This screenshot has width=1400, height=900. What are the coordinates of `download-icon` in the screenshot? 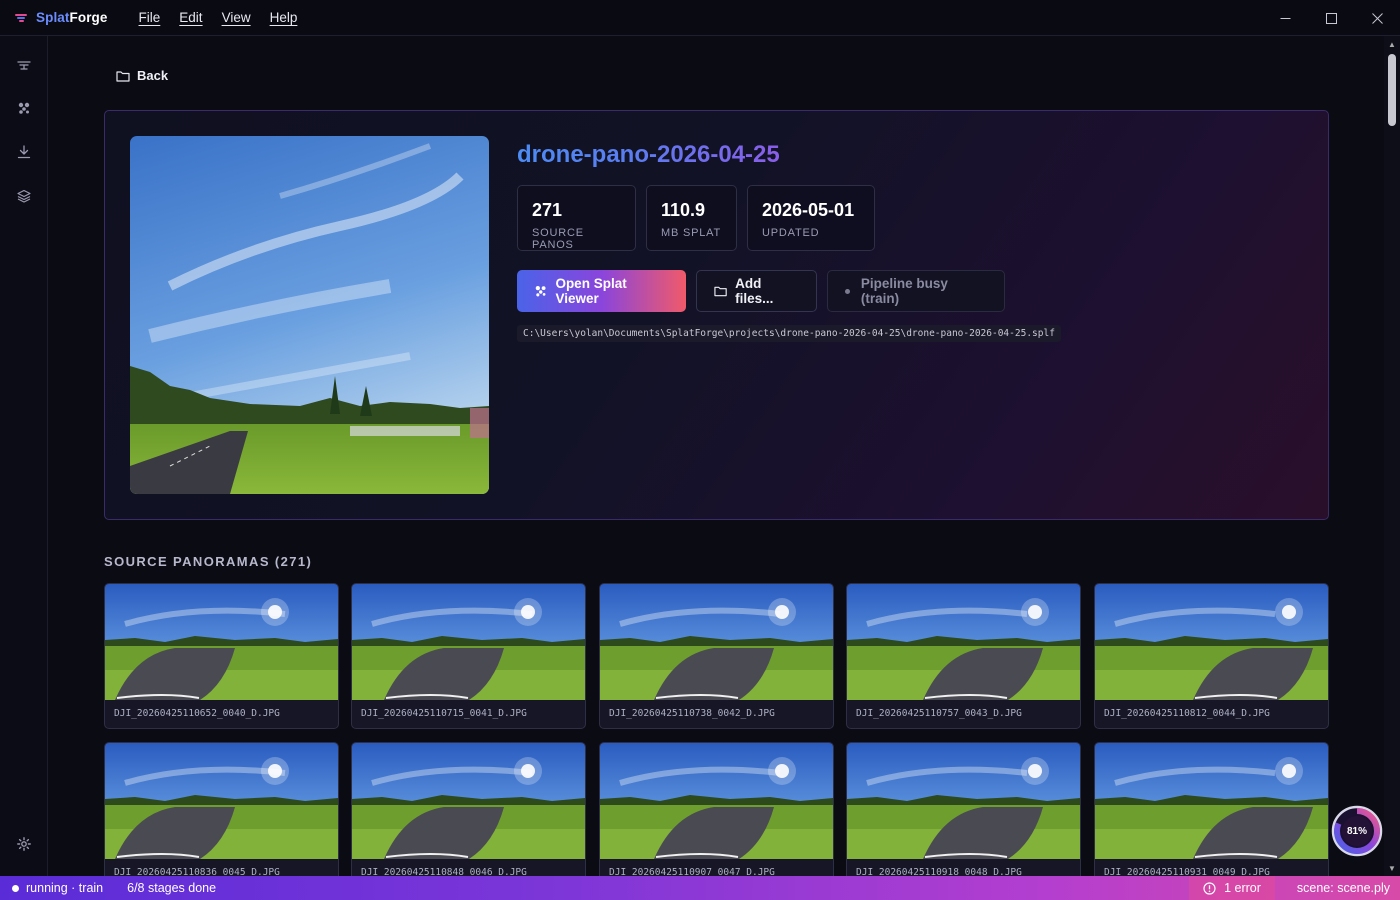 It's located at (24, 152).